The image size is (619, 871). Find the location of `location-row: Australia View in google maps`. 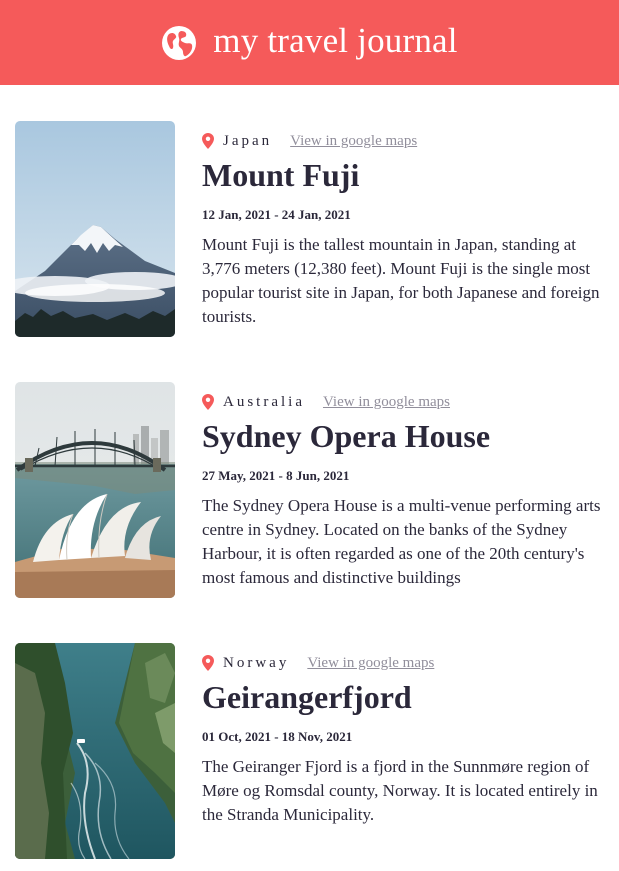

location-row: Australia View in google maps is located at coordinates (407, 402).